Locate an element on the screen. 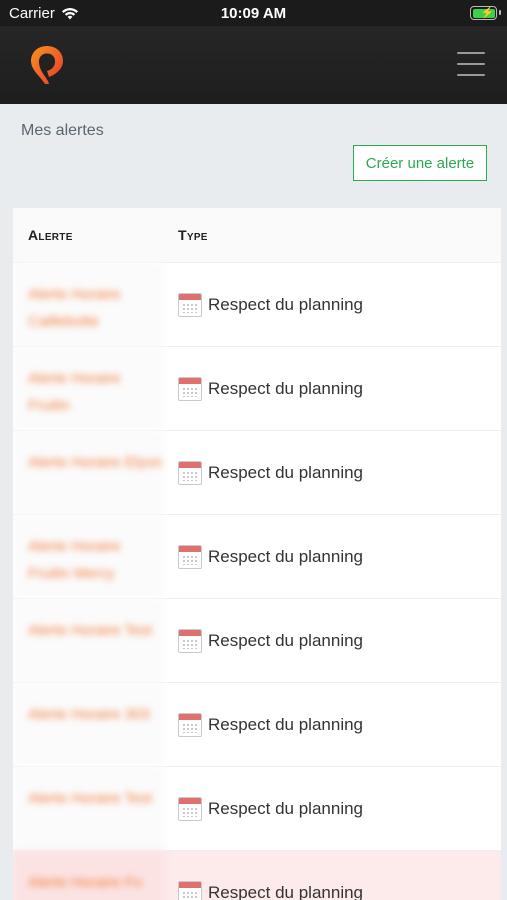  alert-name: Alerte Horaire Fo is located at coordinates (89, 875).